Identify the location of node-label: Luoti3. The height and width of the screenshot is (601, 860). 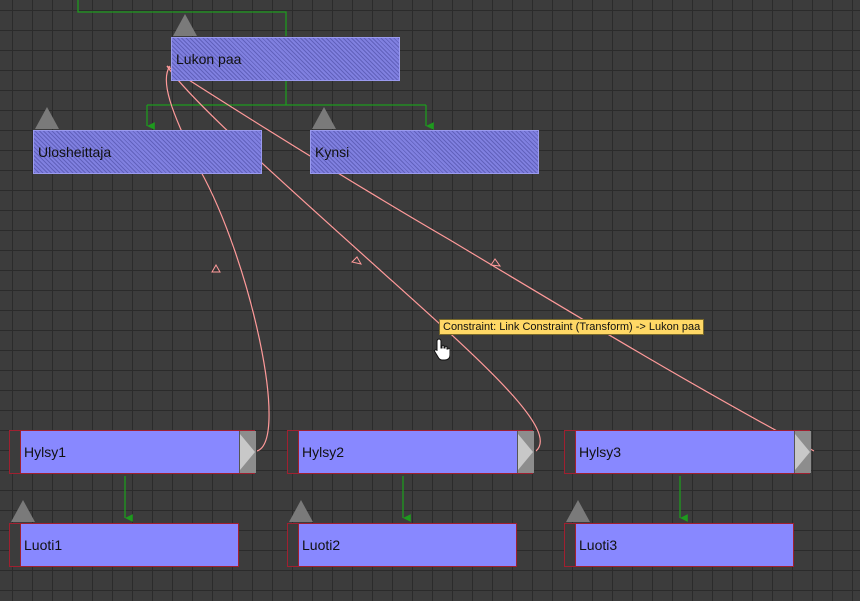
(598, 545).